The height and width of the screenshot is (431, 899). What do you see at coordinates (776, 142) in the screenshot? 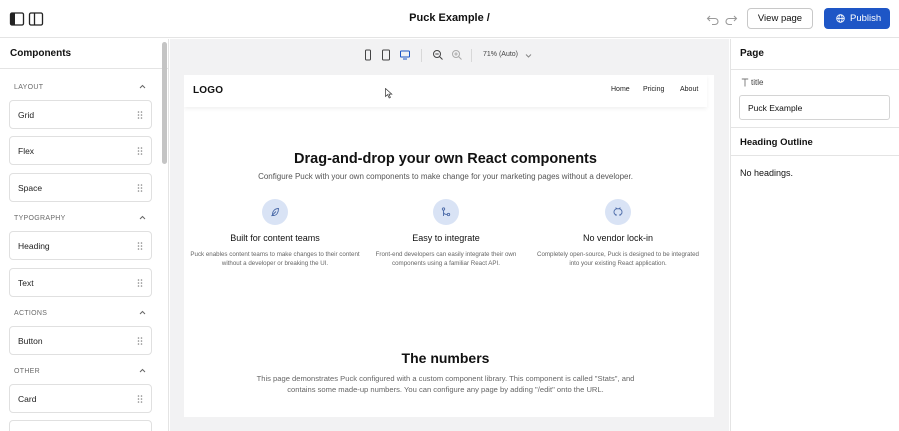
I see `heading-outline-title: Heading Outline` at bounding box center [776, 142].